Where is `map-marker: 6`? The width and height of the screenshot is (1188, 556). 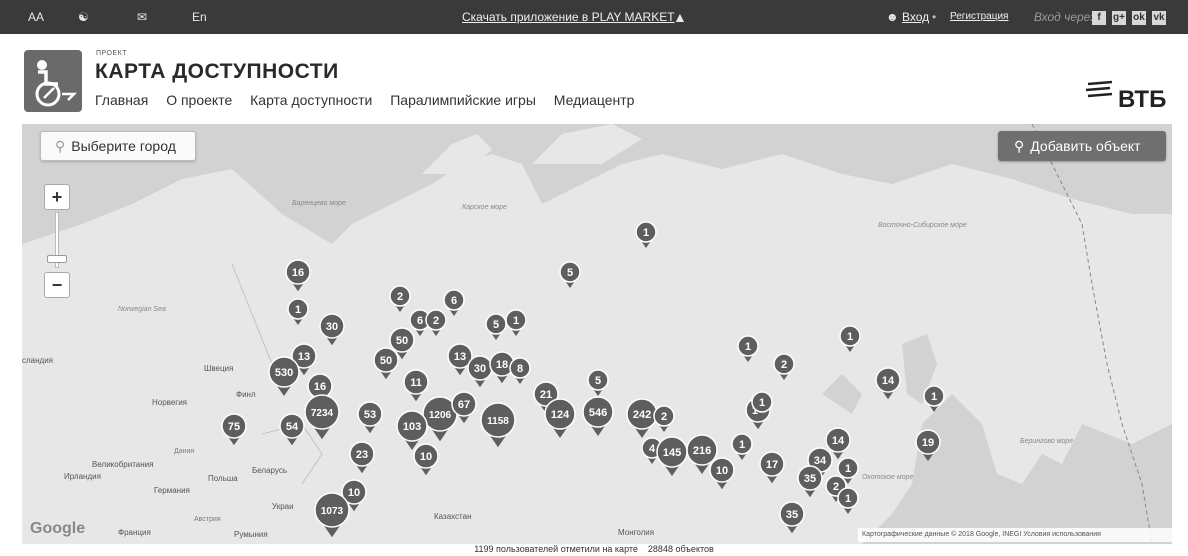 map-marker: 6 is located at coordinates (454, 302).